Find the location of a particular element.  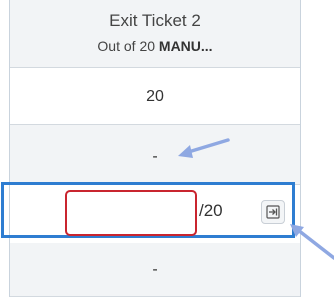

annotation-arrow-dash is located at coordinates (204, 148).